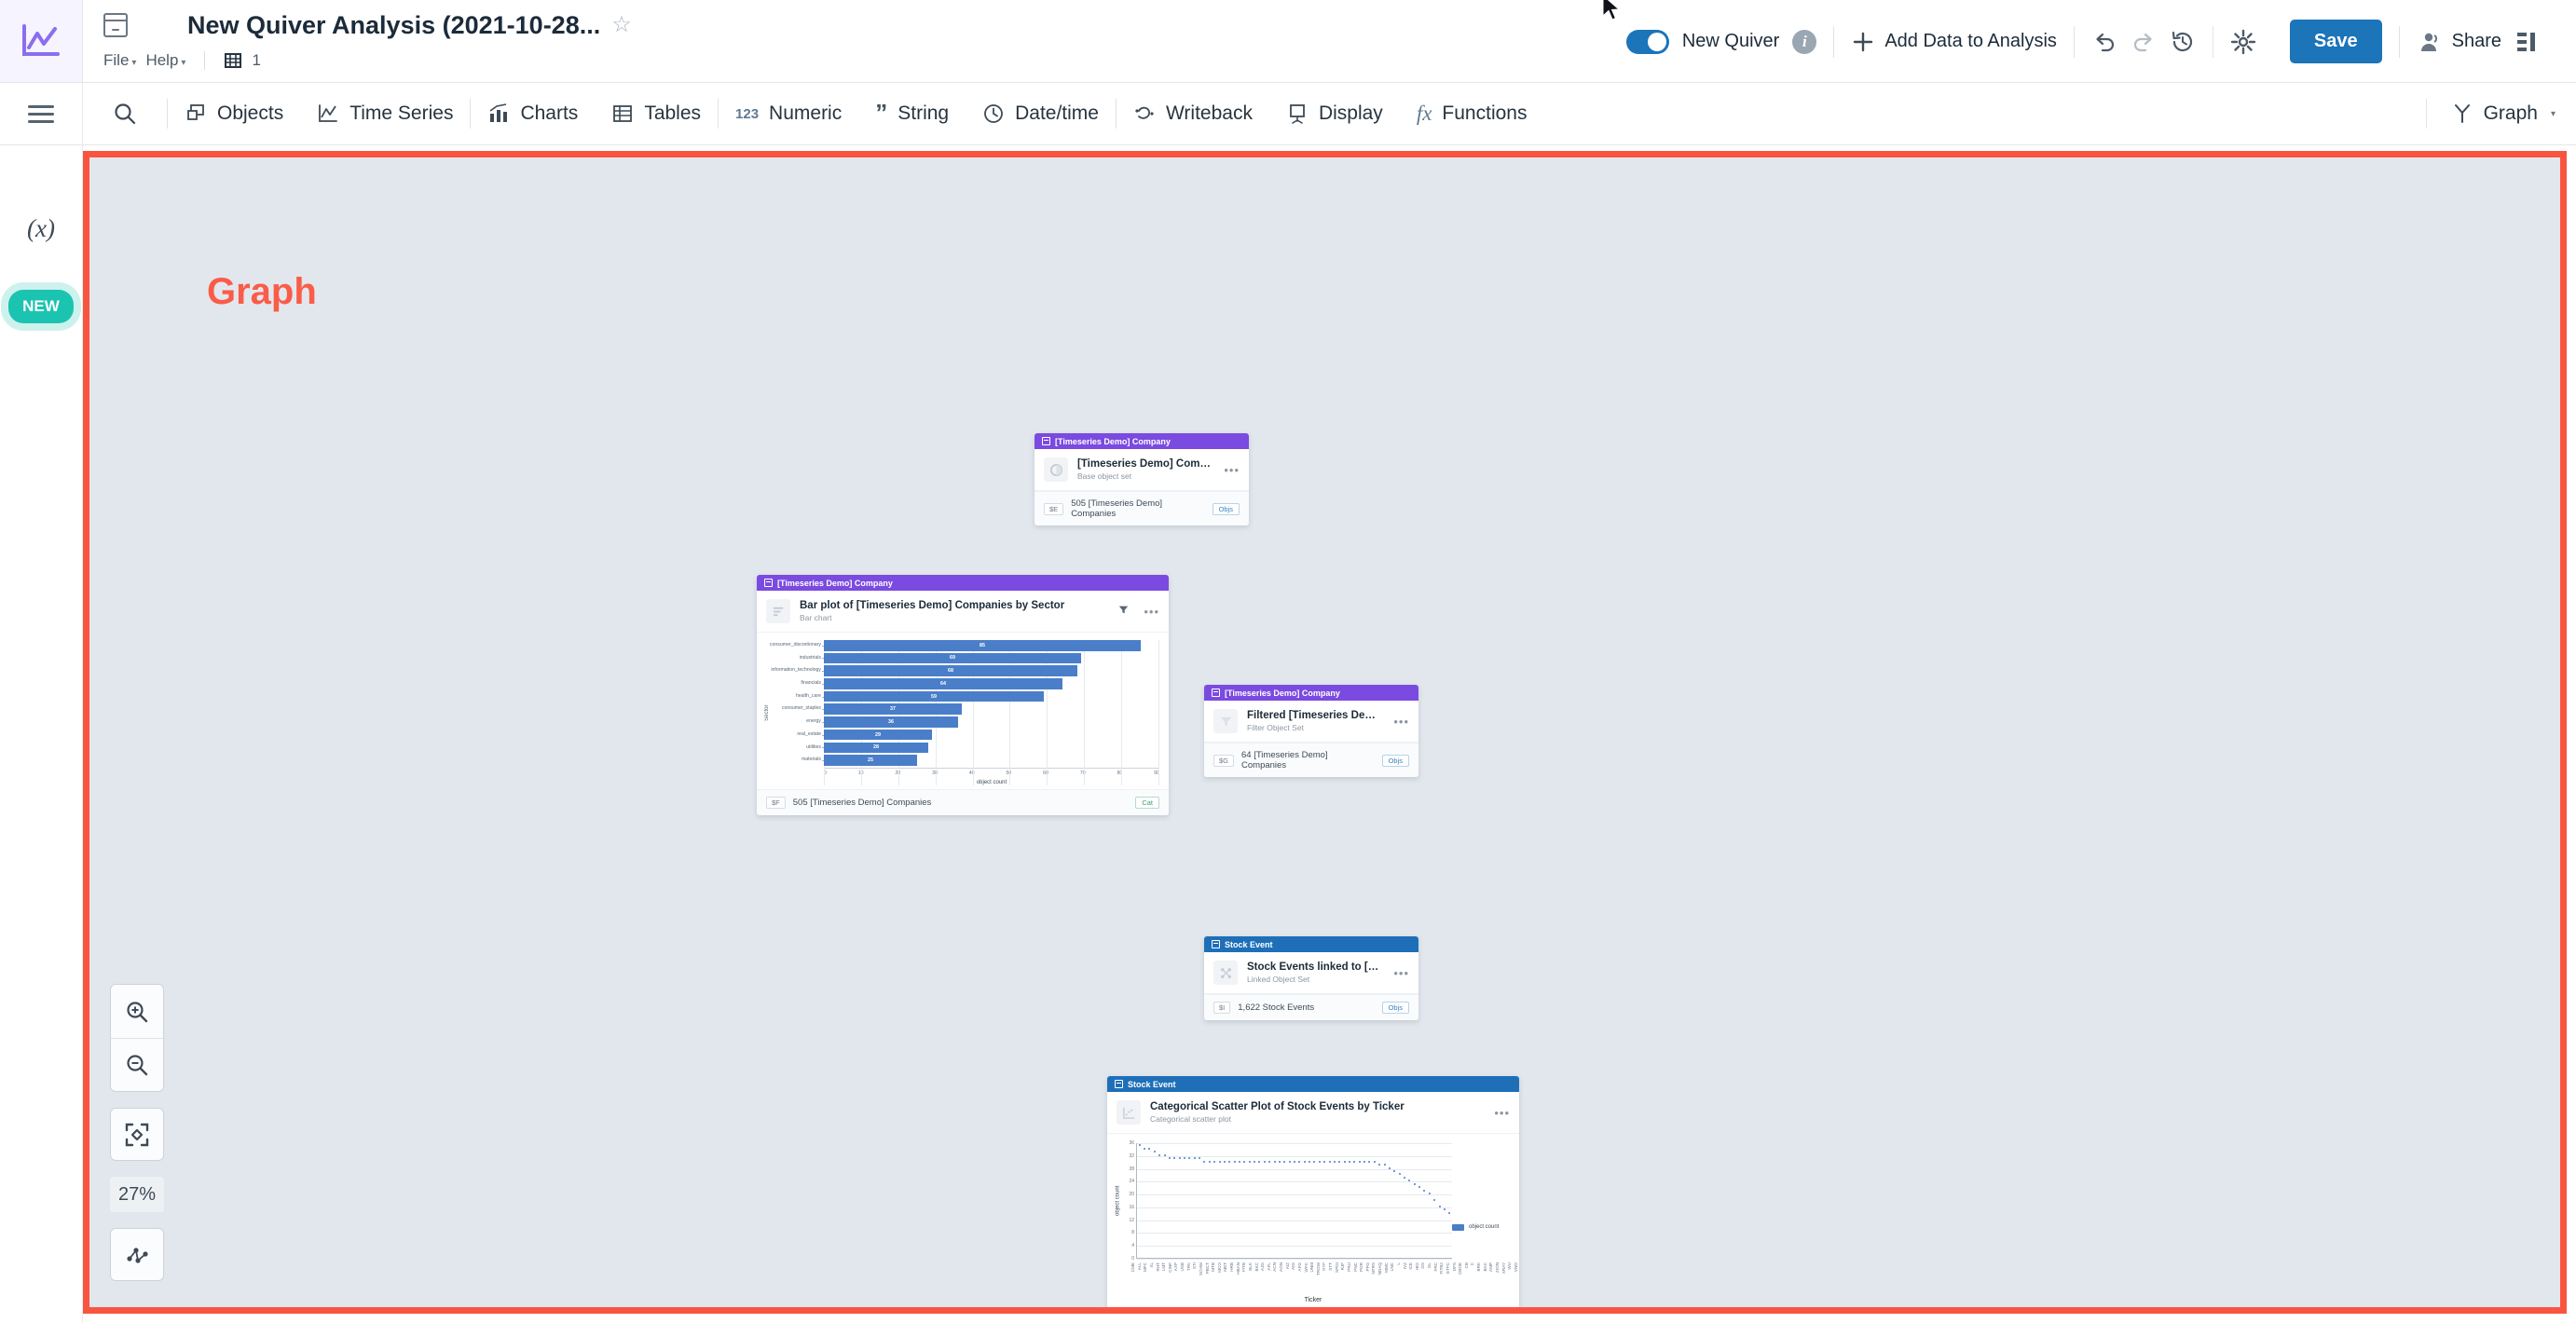 The height and width of the screenshot is (1323, 2576). Describe the element at coordinates (950, 670) in the screenshot. I see `bar: 68` at that location.